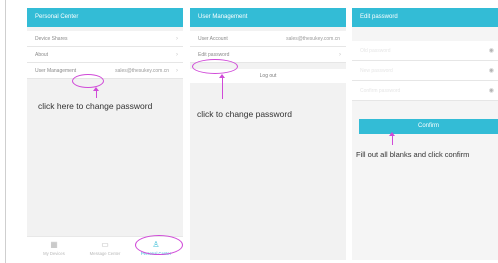 This screenshot has height=263, width=498. Describe the element at coordinates (95, 106) in the screenshot. I see `annotation-text-1: click here to change password` at that location.